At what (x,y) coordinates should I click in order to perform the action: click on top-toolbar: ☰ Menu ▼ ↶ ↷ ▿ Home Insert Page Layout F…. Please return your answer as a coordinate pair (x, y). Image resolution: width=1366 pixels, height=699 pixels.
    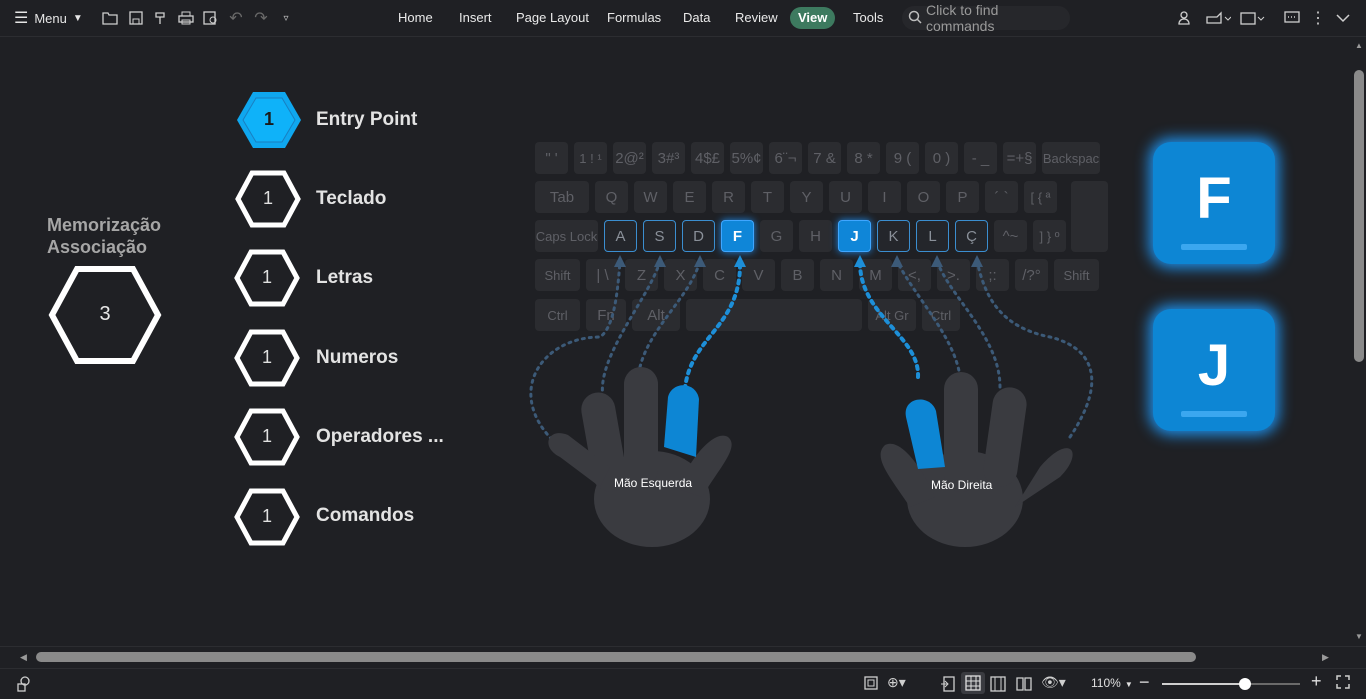
    Looking at the image, I should click on (683, 18).